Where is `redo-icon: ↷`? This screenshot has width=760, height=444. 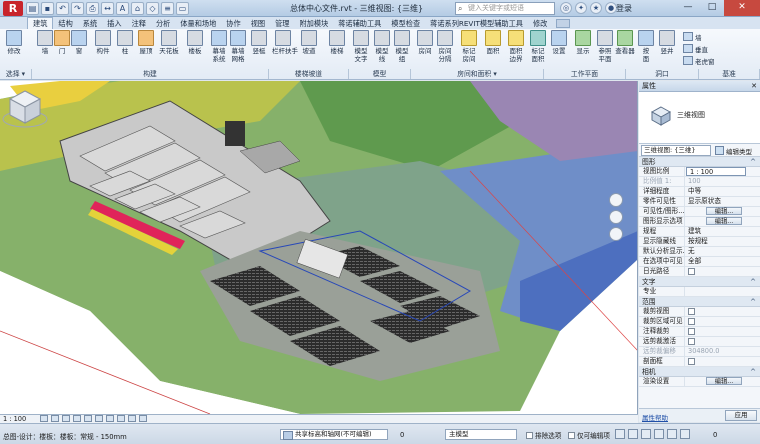 redo-icon: ↷ is located at coordinates (77, 8).